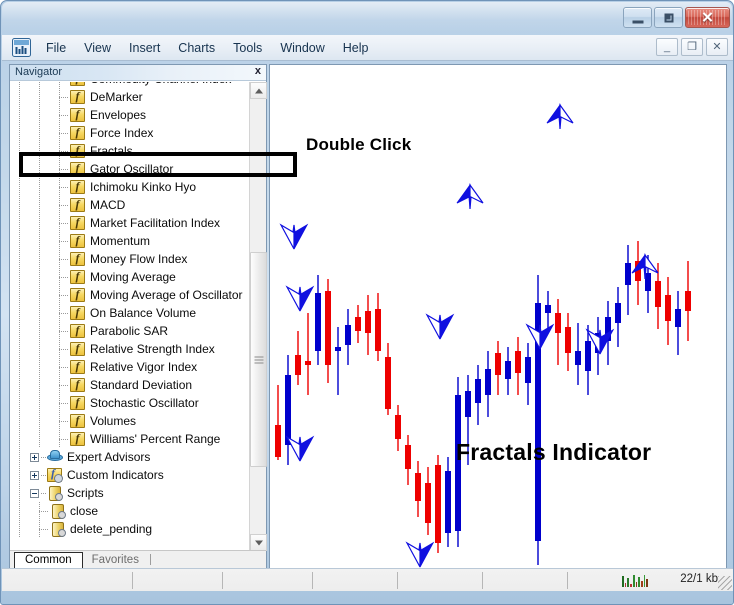 This screenshot has width=734, height=605. What do you see at coordinates (144, 48) in the screenshot?
I see `menu-item-insert: Insert` at bounding box center [144, 48].